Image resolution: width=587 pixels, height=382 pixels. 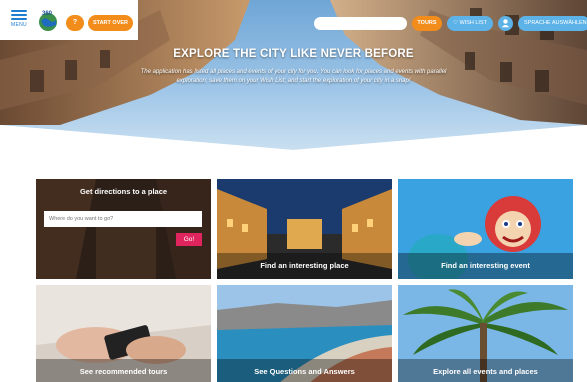 What do you see at coordinates (485, 266) in the screenshot?
I see `find-event-label: Find an interesting event` at bounding box center [485, 266].